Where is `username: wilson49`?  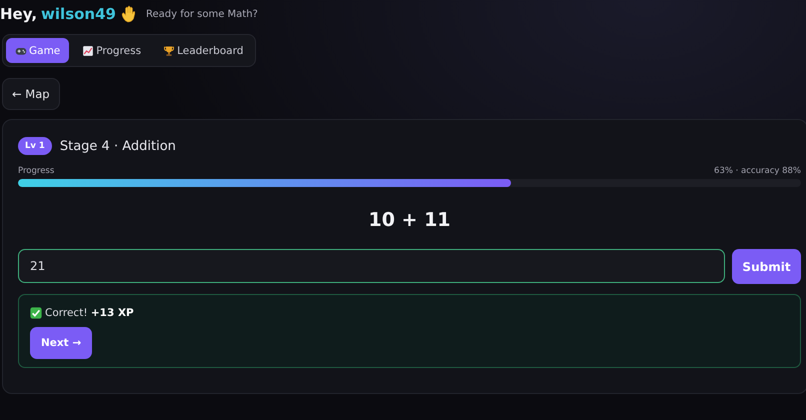 username: wilson49 is located at coordinates (78, 14).